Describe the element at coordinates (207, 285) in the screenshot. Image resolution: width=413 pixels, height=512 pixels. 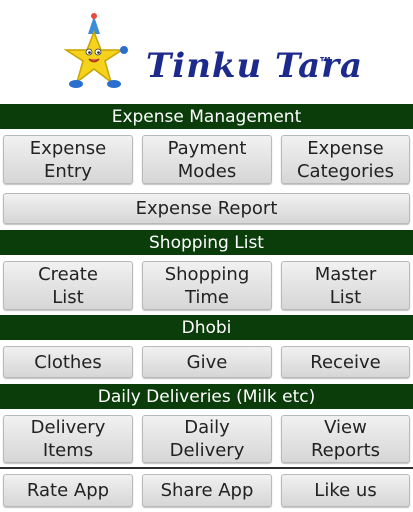
I see `shopping-time-button: Shopping Time` at that location.